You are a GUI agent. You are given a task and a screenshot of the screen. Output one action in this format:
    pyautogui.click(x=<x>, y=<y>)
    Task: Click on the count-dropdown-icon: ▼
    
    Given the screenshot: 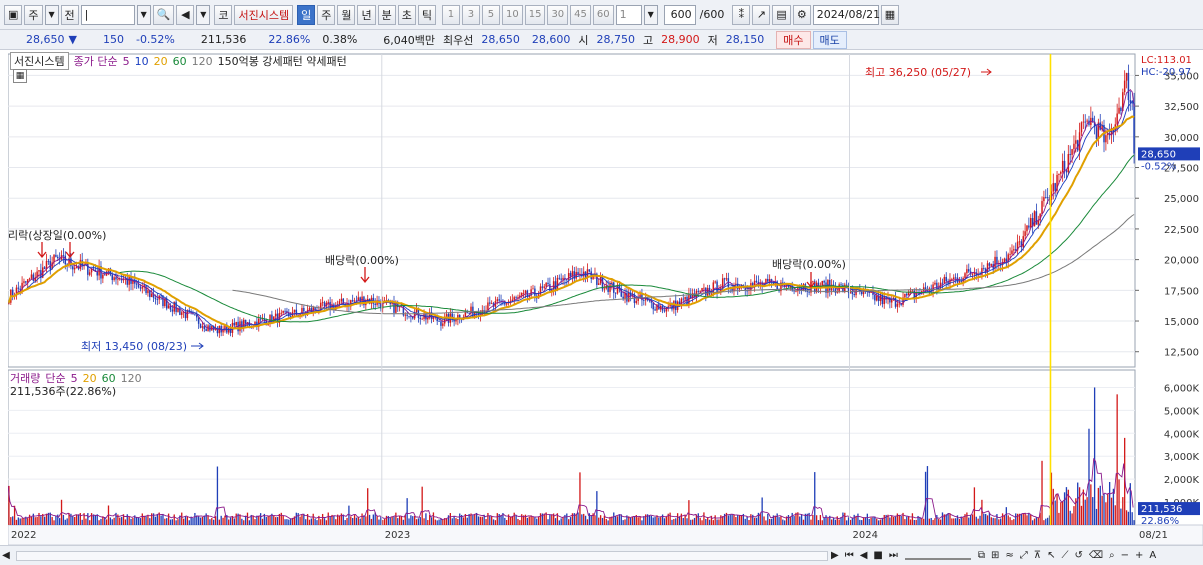 What is the action you would take?
    pyautogui.click(x=650, y=14)
    